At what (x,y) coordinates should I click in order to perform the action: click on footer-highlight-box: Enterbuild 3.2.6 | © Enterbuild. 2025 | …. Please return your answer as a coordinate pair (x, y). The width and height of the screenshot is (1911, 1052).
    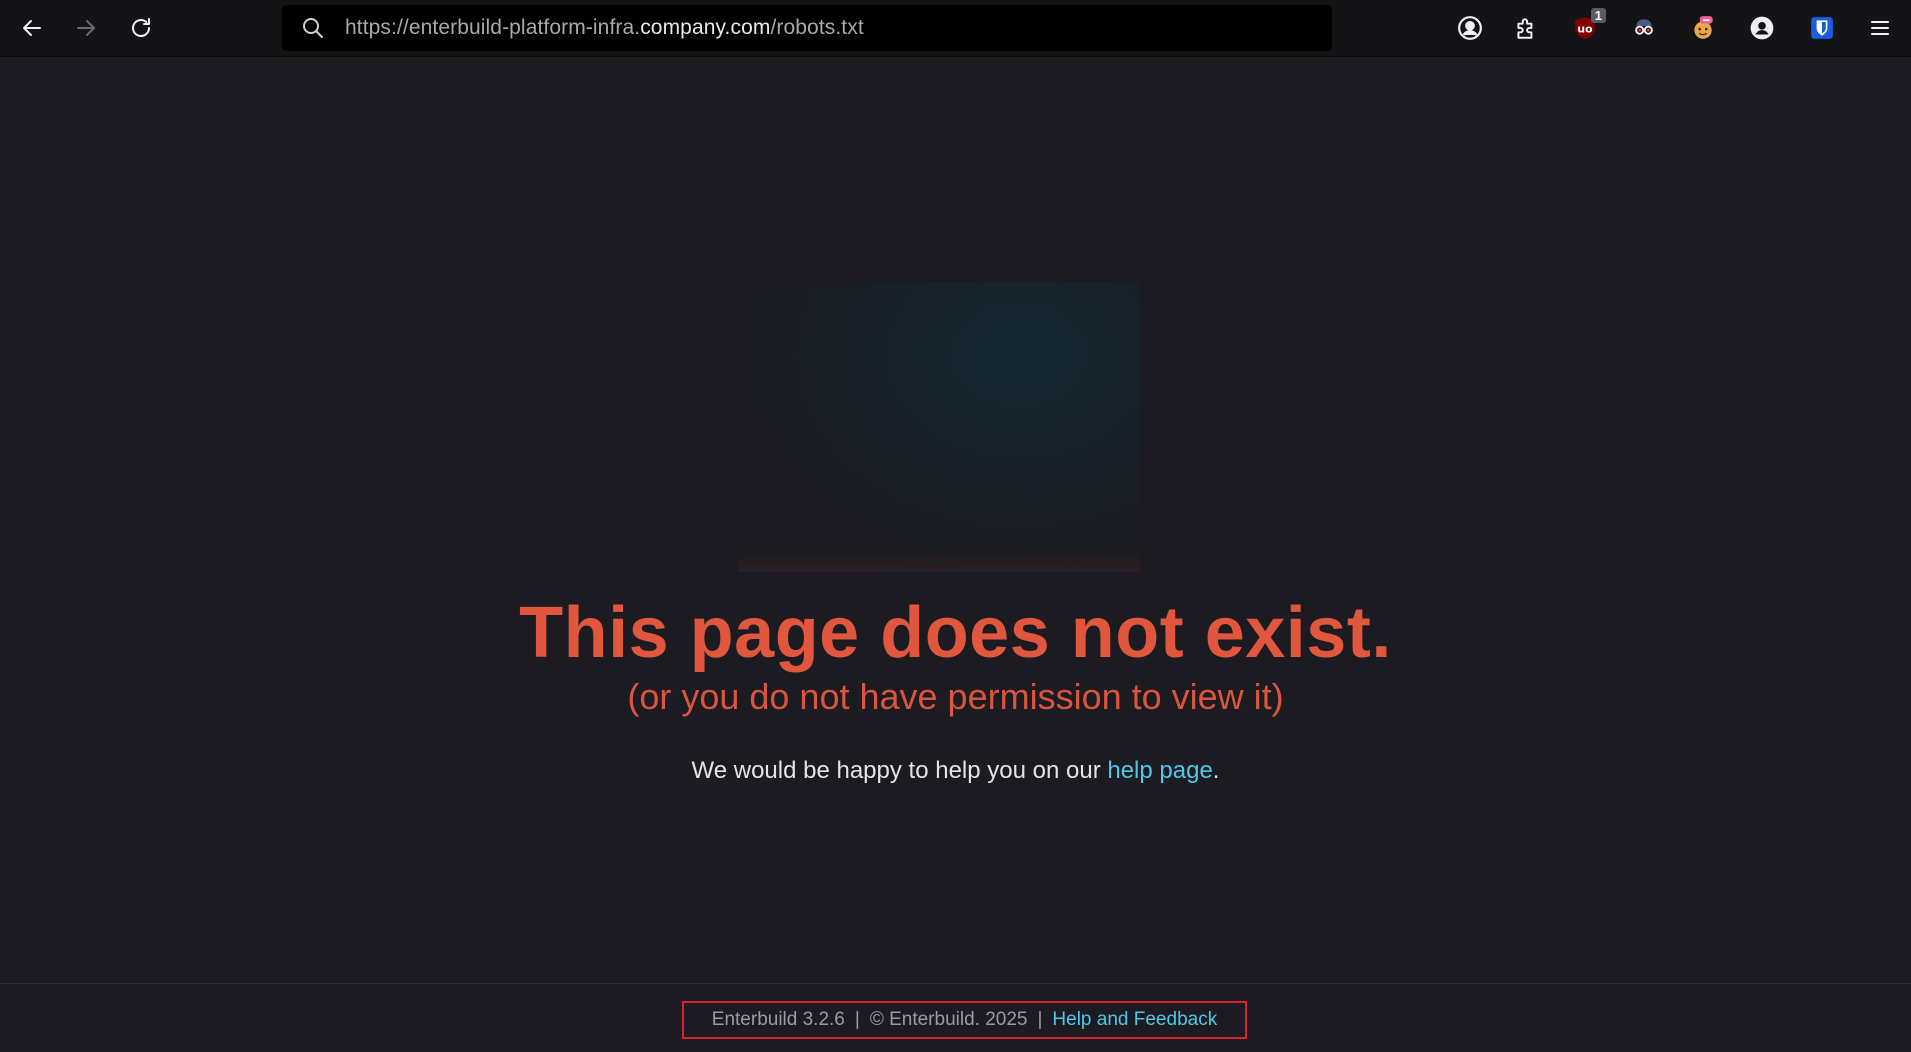
    Looking at the image, I should click on (964, 1020).